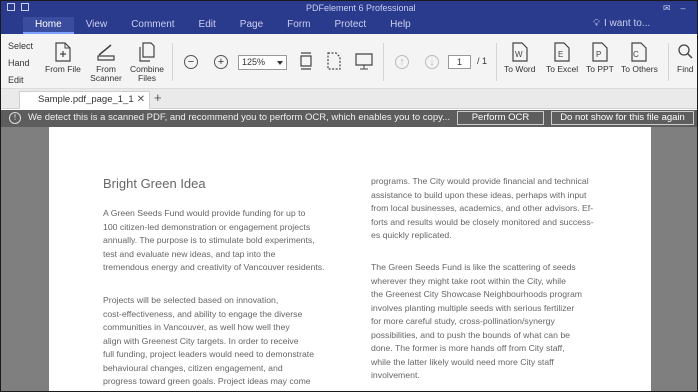  I want to click on tab-edit: Edit, so click(207, 25).